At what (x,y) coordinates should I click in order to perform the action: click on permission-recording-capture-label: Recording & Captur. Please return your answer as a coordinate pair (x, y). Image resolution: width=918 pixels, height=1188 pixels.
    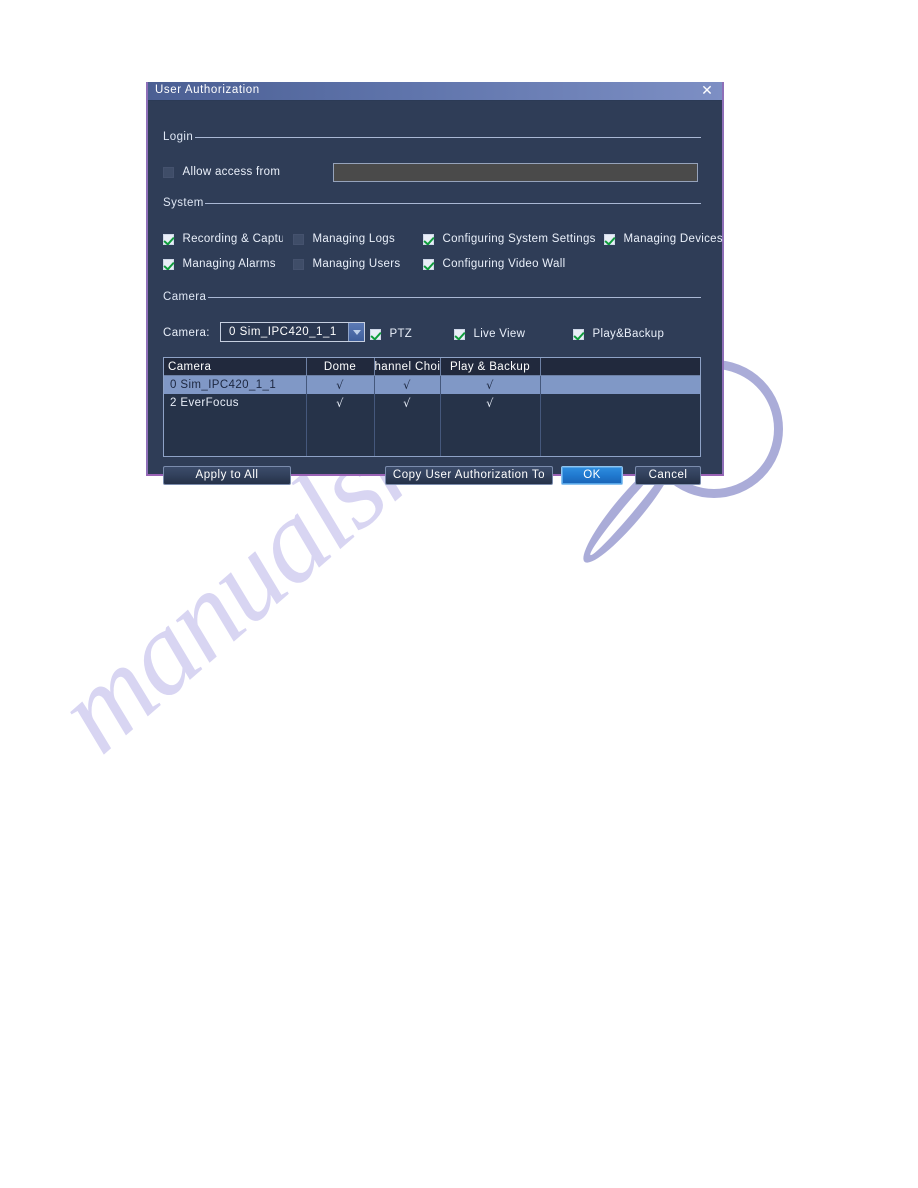
    Looking at the image, I should click on (233, 239).